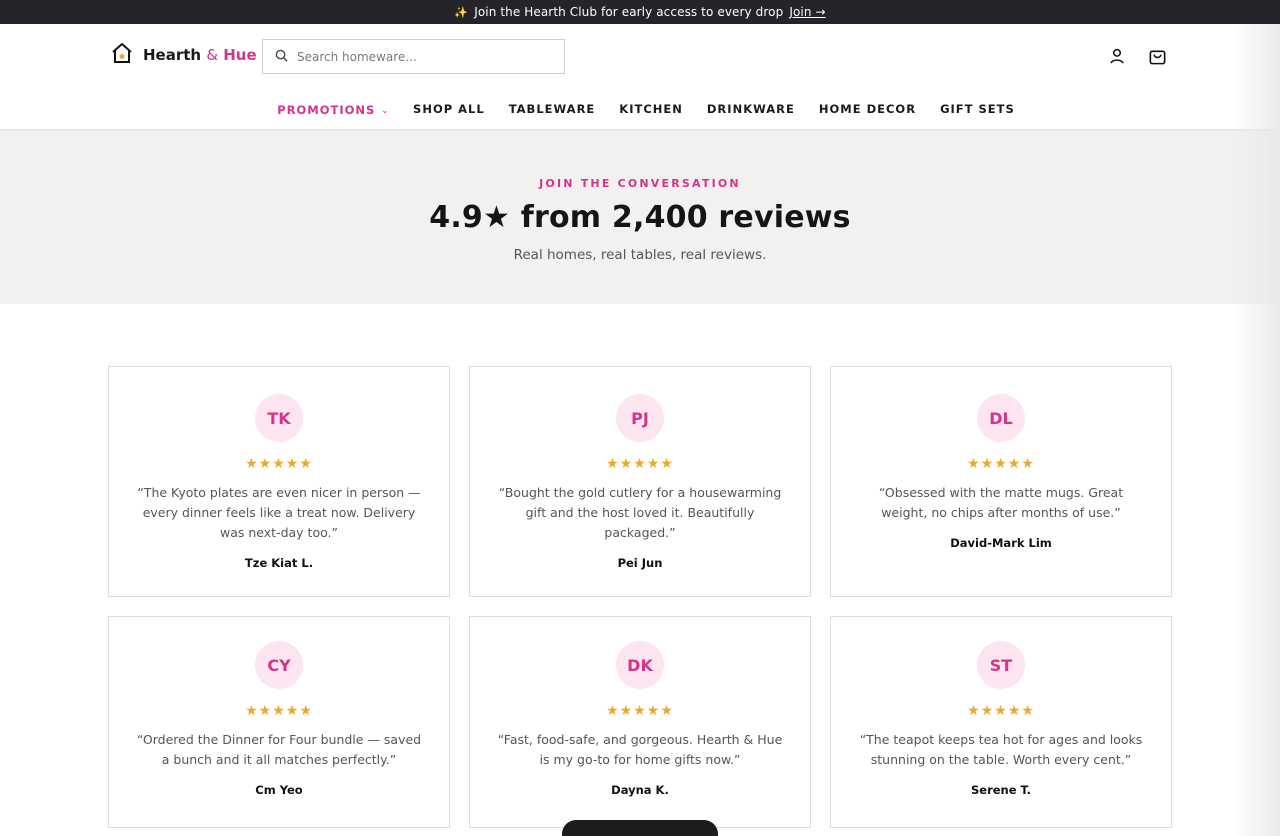 This screenshot has width=1280, height=836. What do you see at coordinates (751, 109) in the screenshot?
I see `nav-item-drinkware: DRINKWARE` at bounding box center [751, 109].